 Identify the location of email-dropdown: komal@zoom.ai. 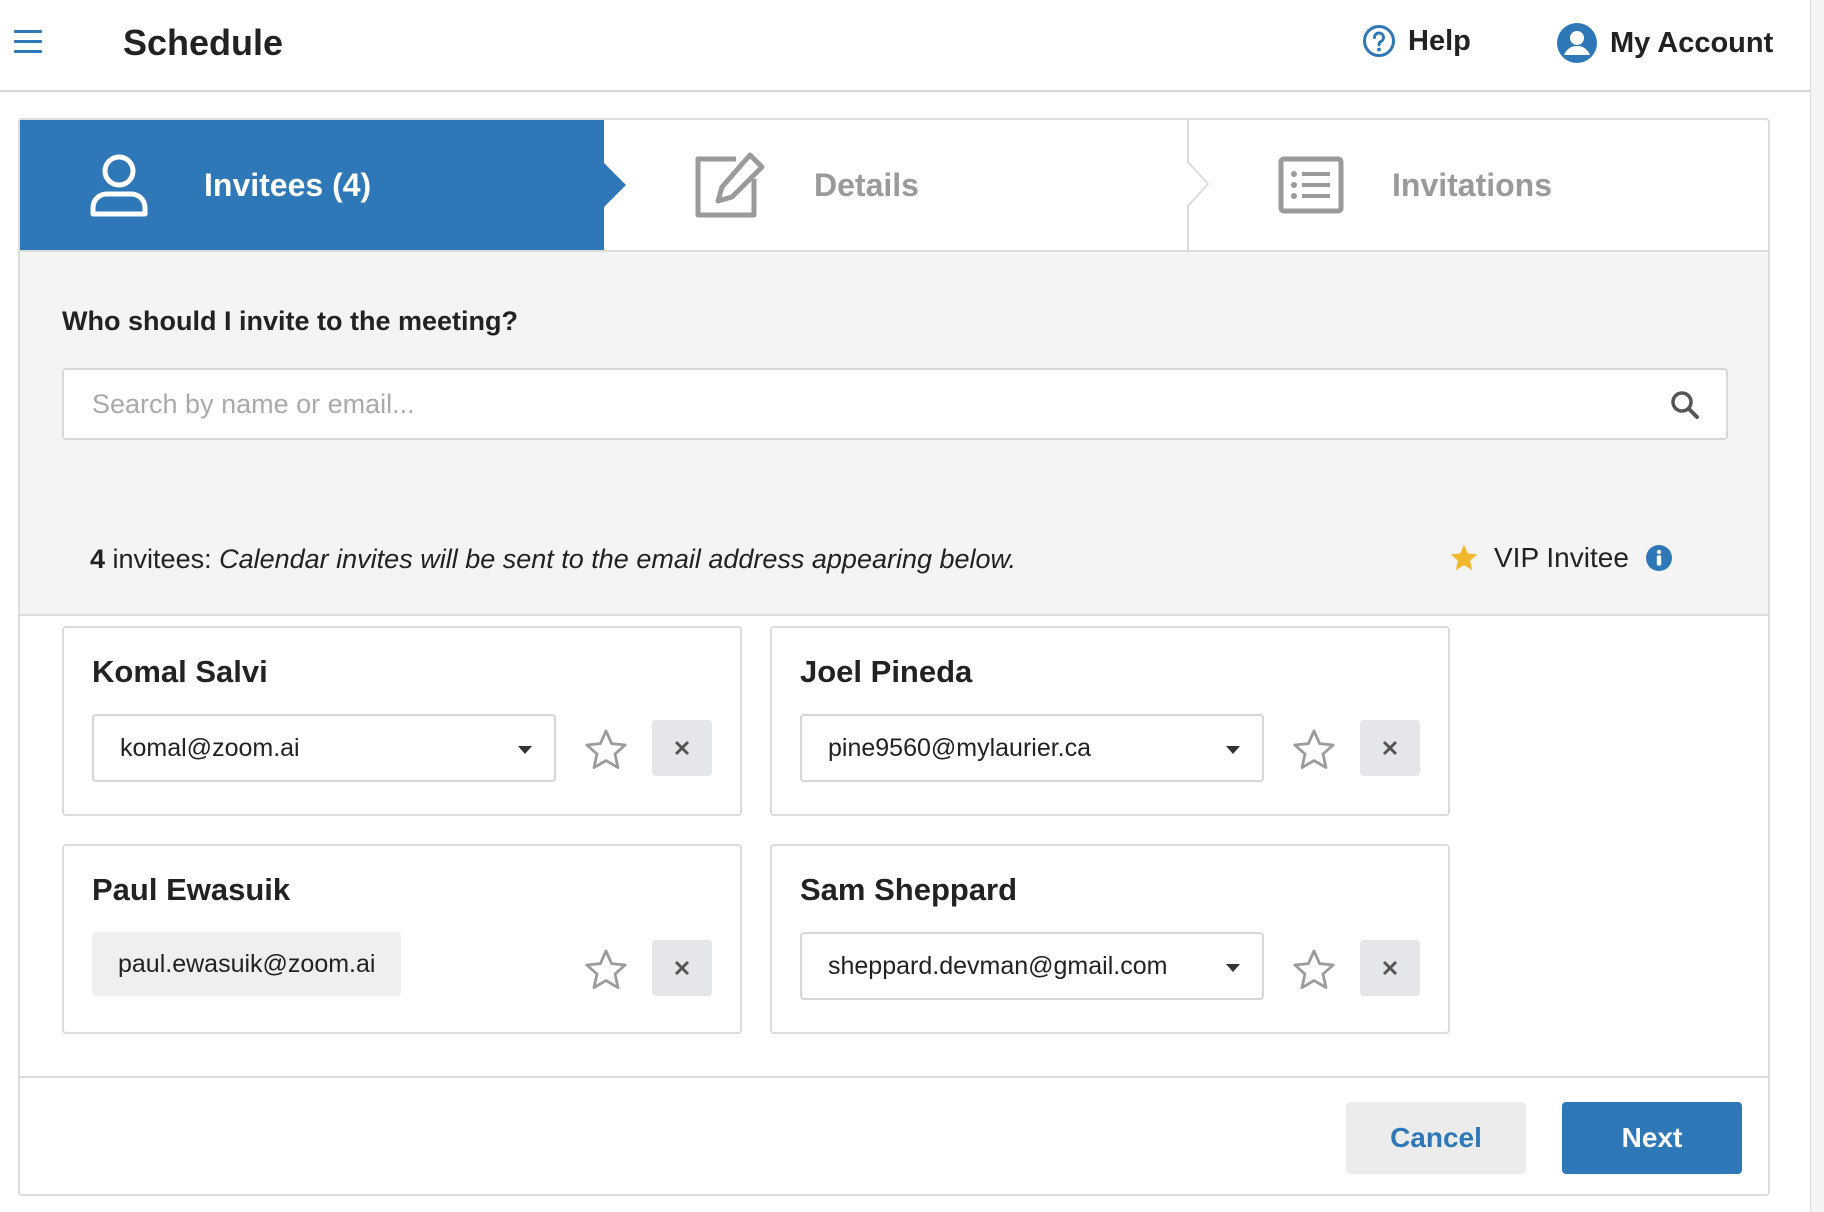
(324, 748).